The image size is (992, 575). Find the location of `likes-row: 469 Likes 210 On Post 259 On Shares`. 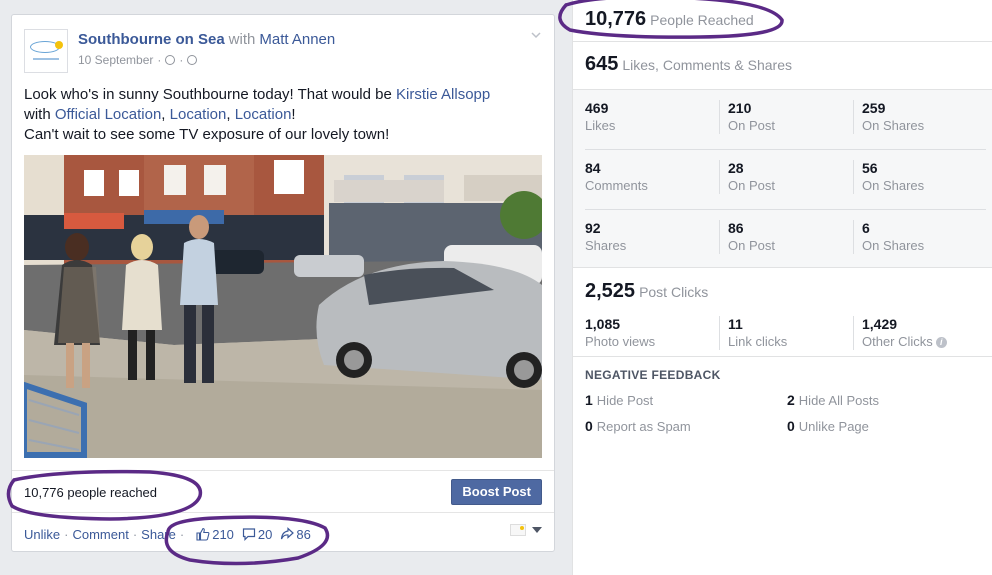

likes-row: 469 Likes 210 On Post 259 On Shares is located at coordinates (785, 120).